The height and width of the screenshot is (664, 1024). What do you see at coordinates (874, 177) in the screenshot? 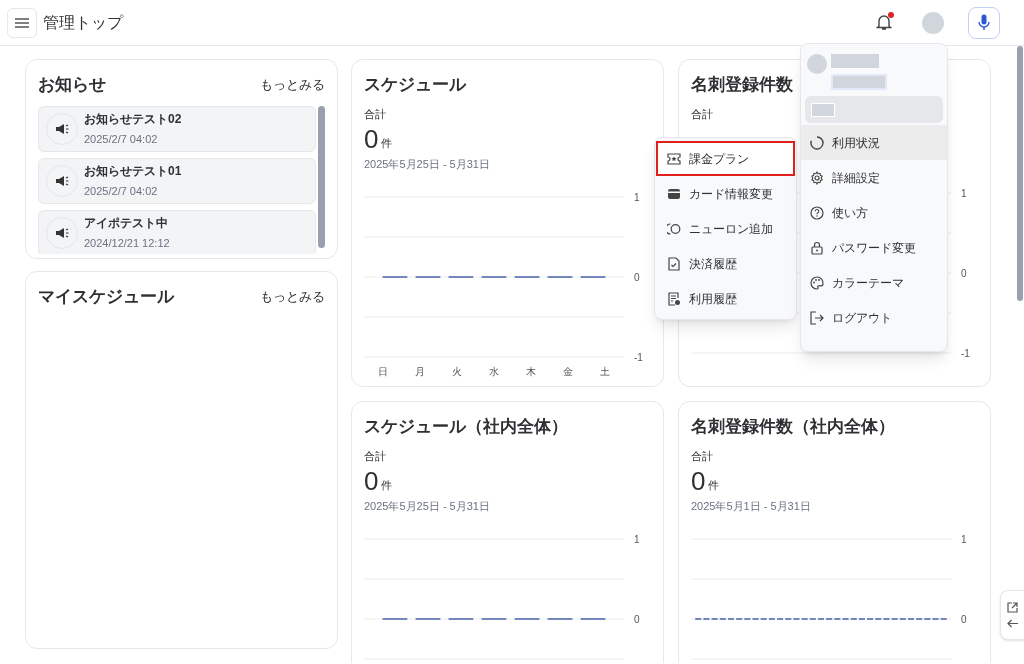
I see `menu-item: 詳細設定` at bounding box center [874, 177].